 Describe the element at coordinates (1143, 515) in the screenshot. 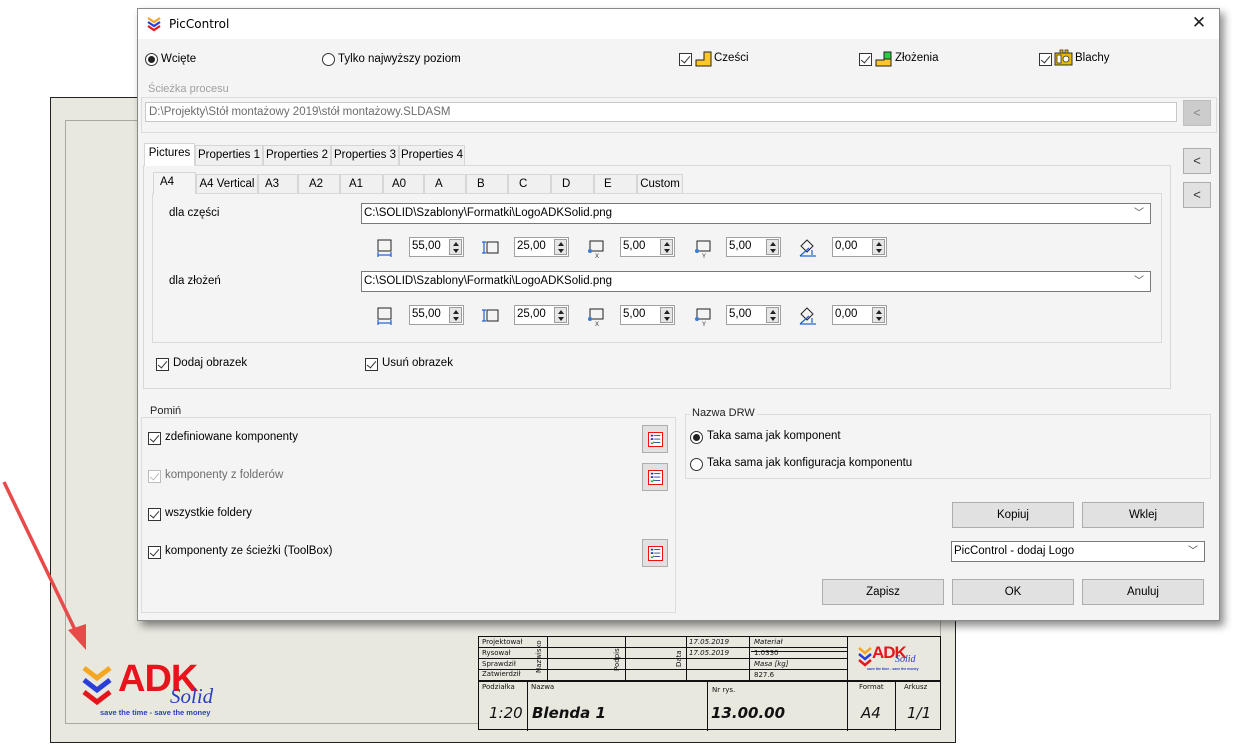

I see `paste-button: Wklej` at that location.